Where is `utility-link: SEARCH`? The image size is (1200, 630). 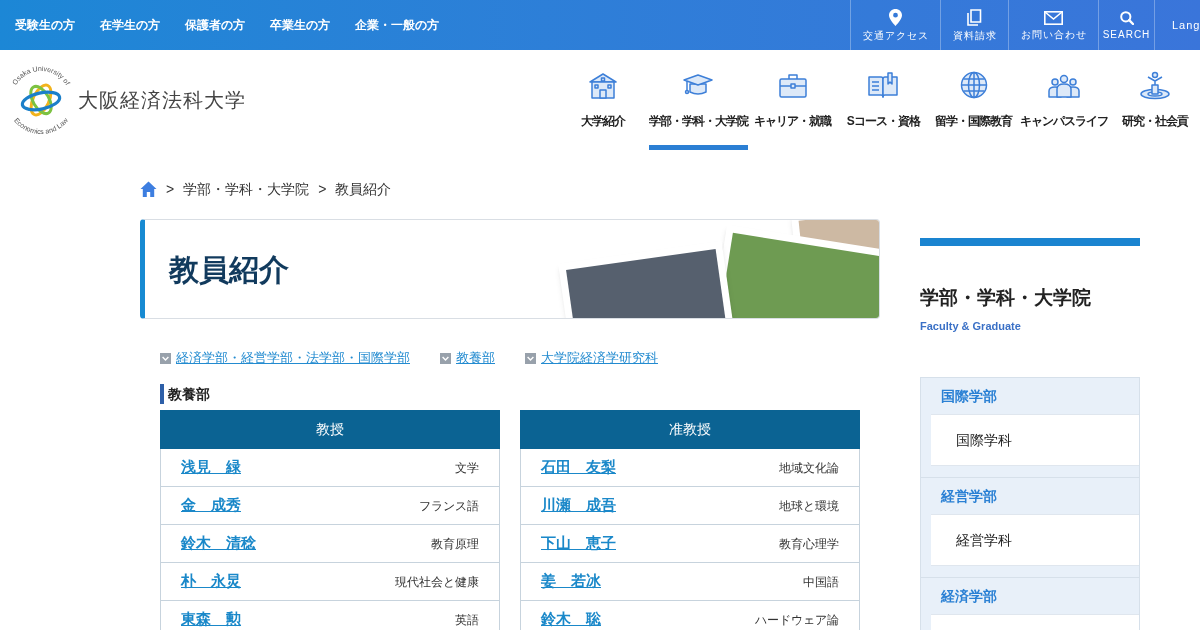 utility-link: SEARCH is located at coordinates (1126, 25).